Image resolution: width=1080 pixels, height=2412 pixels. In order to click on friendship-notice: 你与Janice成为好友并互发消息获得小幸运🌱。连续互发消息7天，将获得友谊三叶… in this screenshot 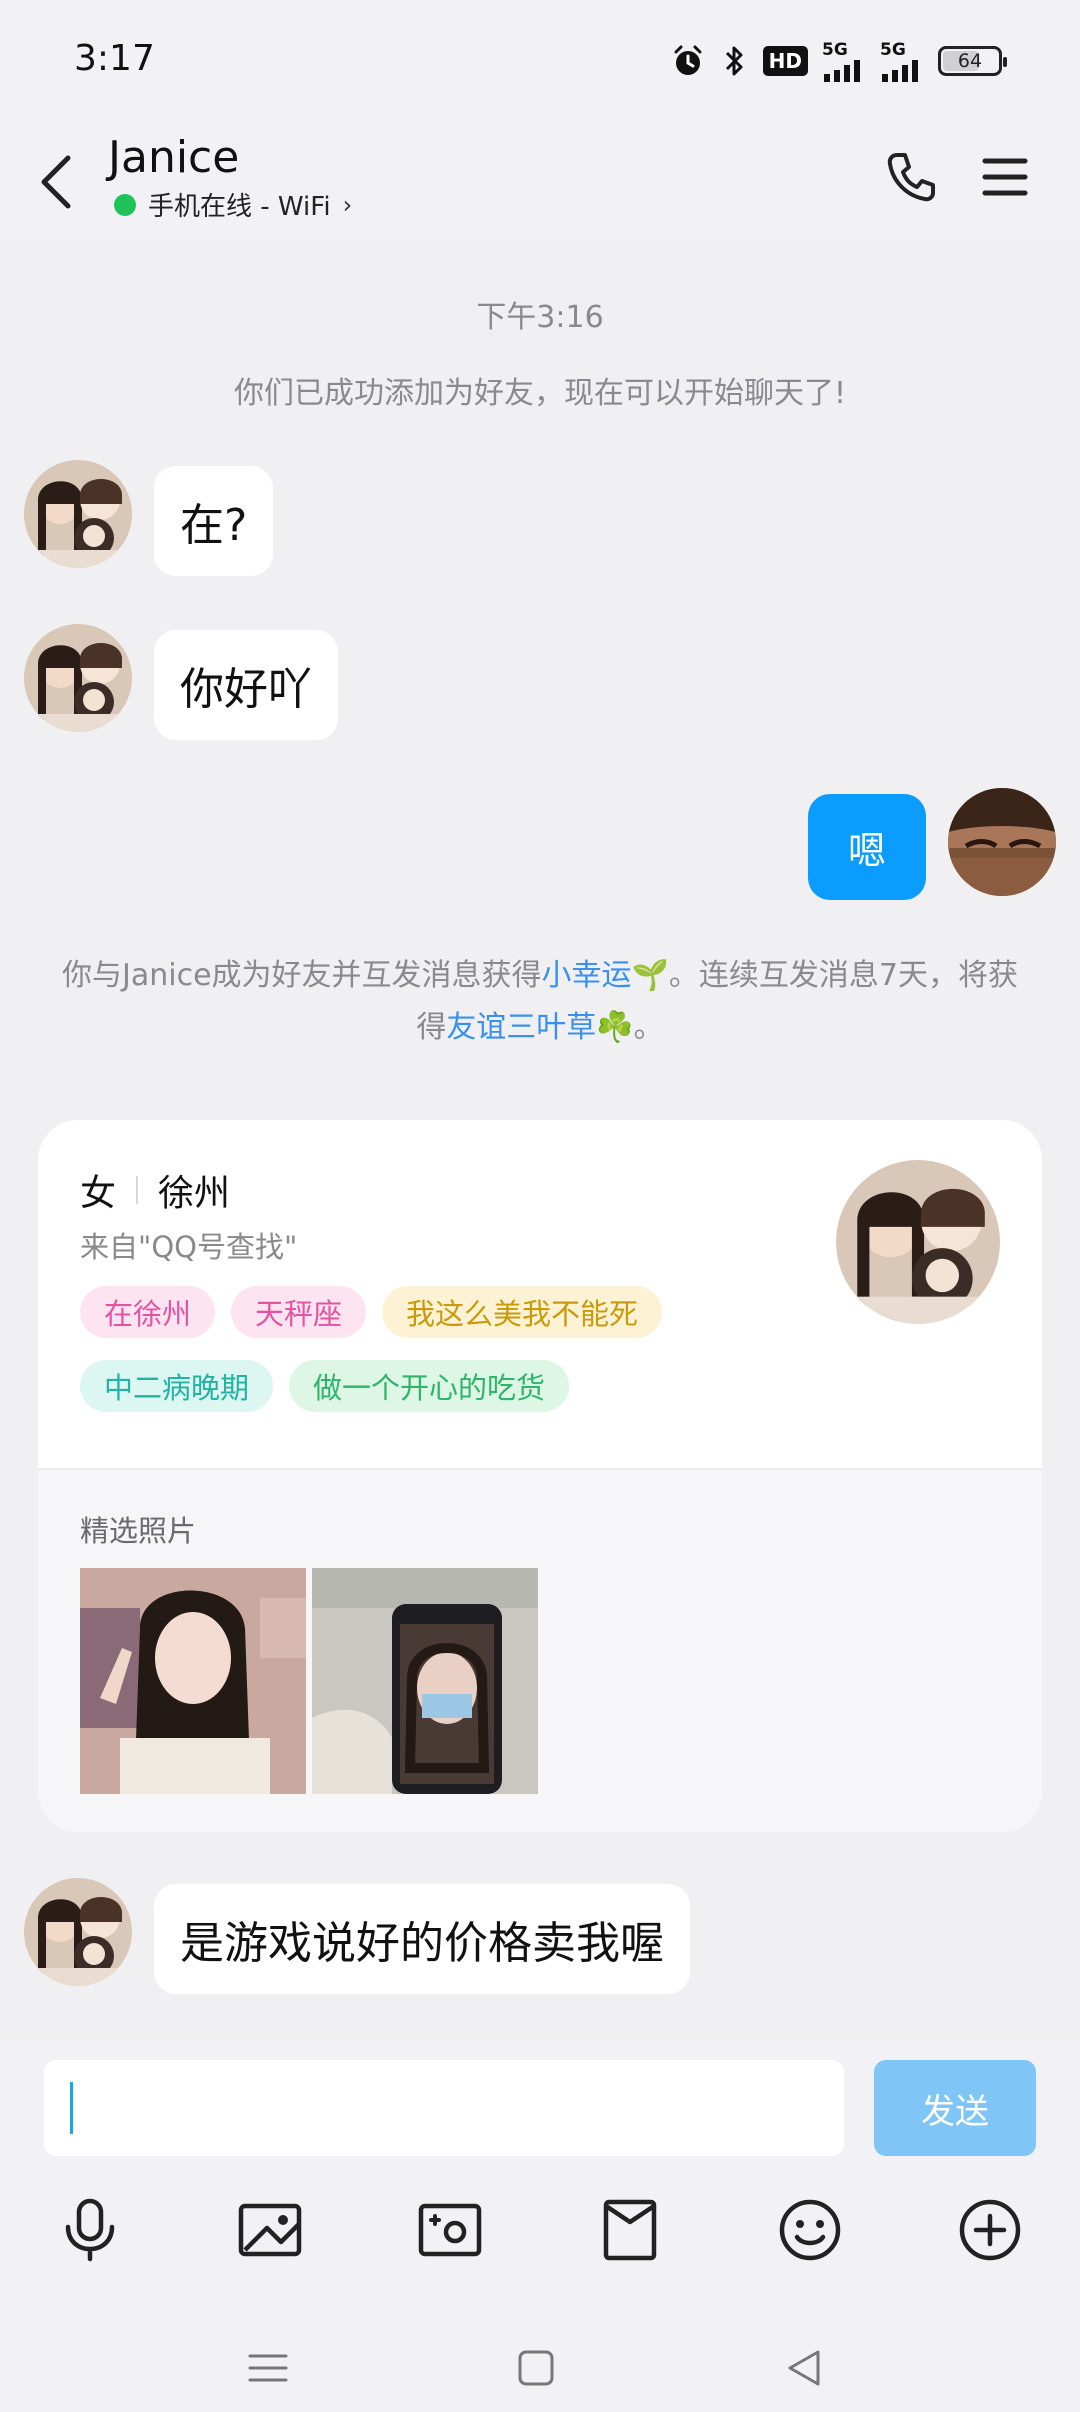, I will do `click(540, 1002)`.